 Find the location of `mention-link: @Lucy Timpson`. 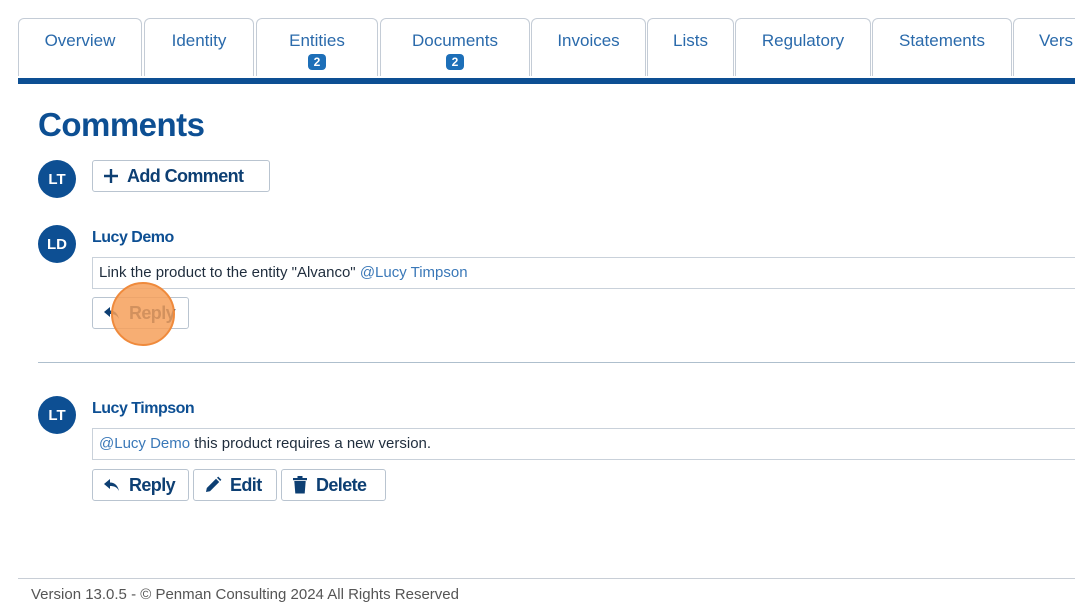

mention-link: @Lucy Timpson is located at coordinates (414, 272).